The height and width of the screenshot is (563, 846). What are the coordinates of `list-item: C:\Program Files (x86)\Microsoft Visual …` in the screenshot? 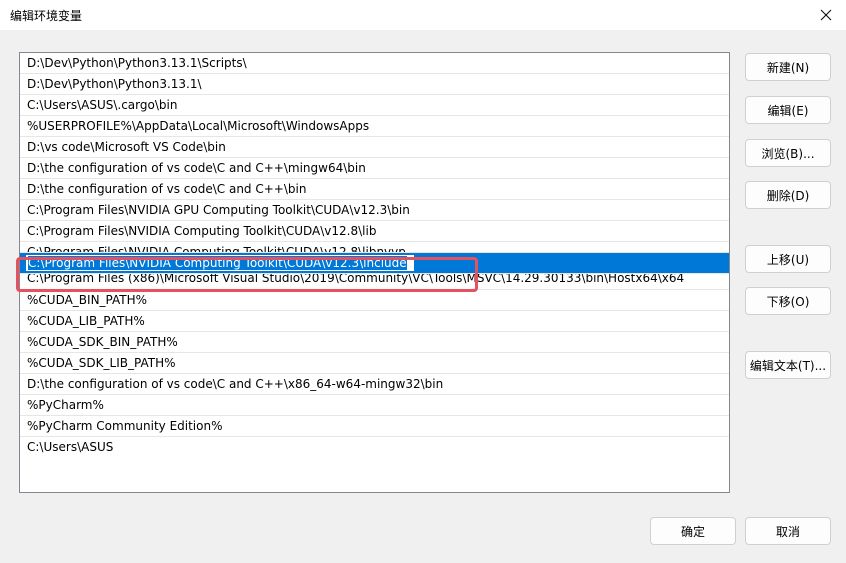 It's located at (374, 282).